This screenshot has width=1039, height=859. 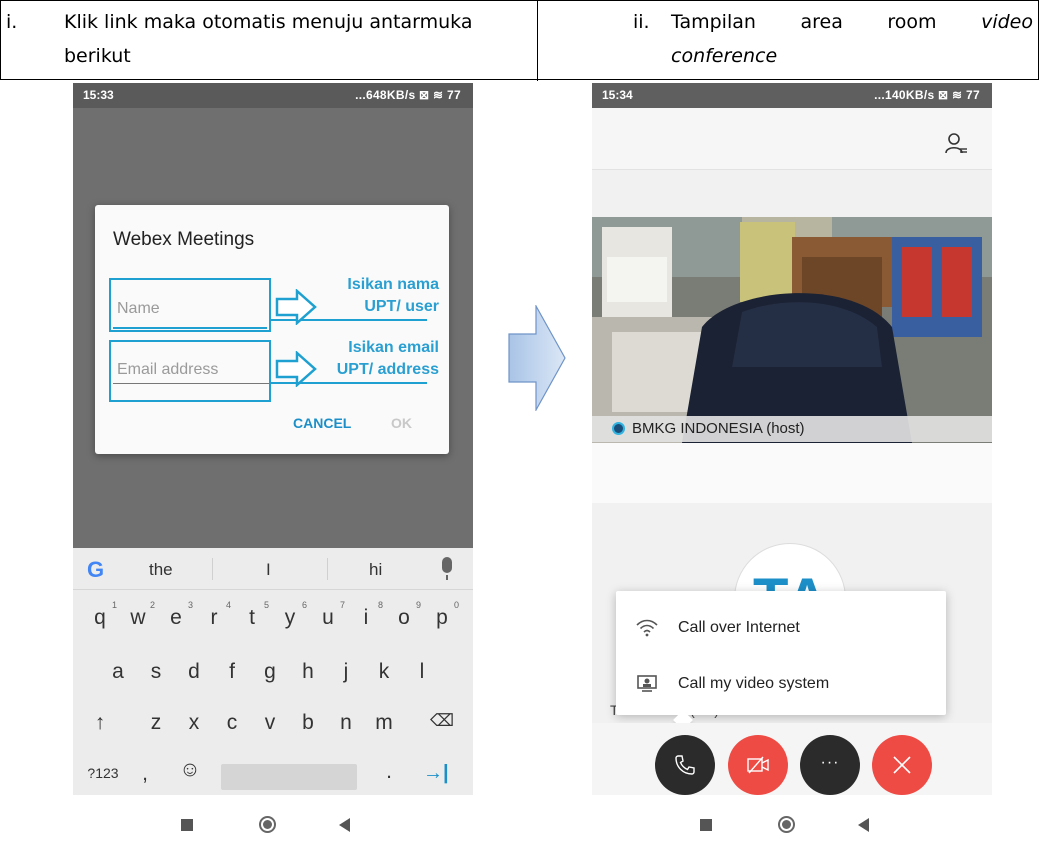 What do you see at coordinates (404, 615) in the screenshot?
I see `key: o9` at bounding box center [404, 615].